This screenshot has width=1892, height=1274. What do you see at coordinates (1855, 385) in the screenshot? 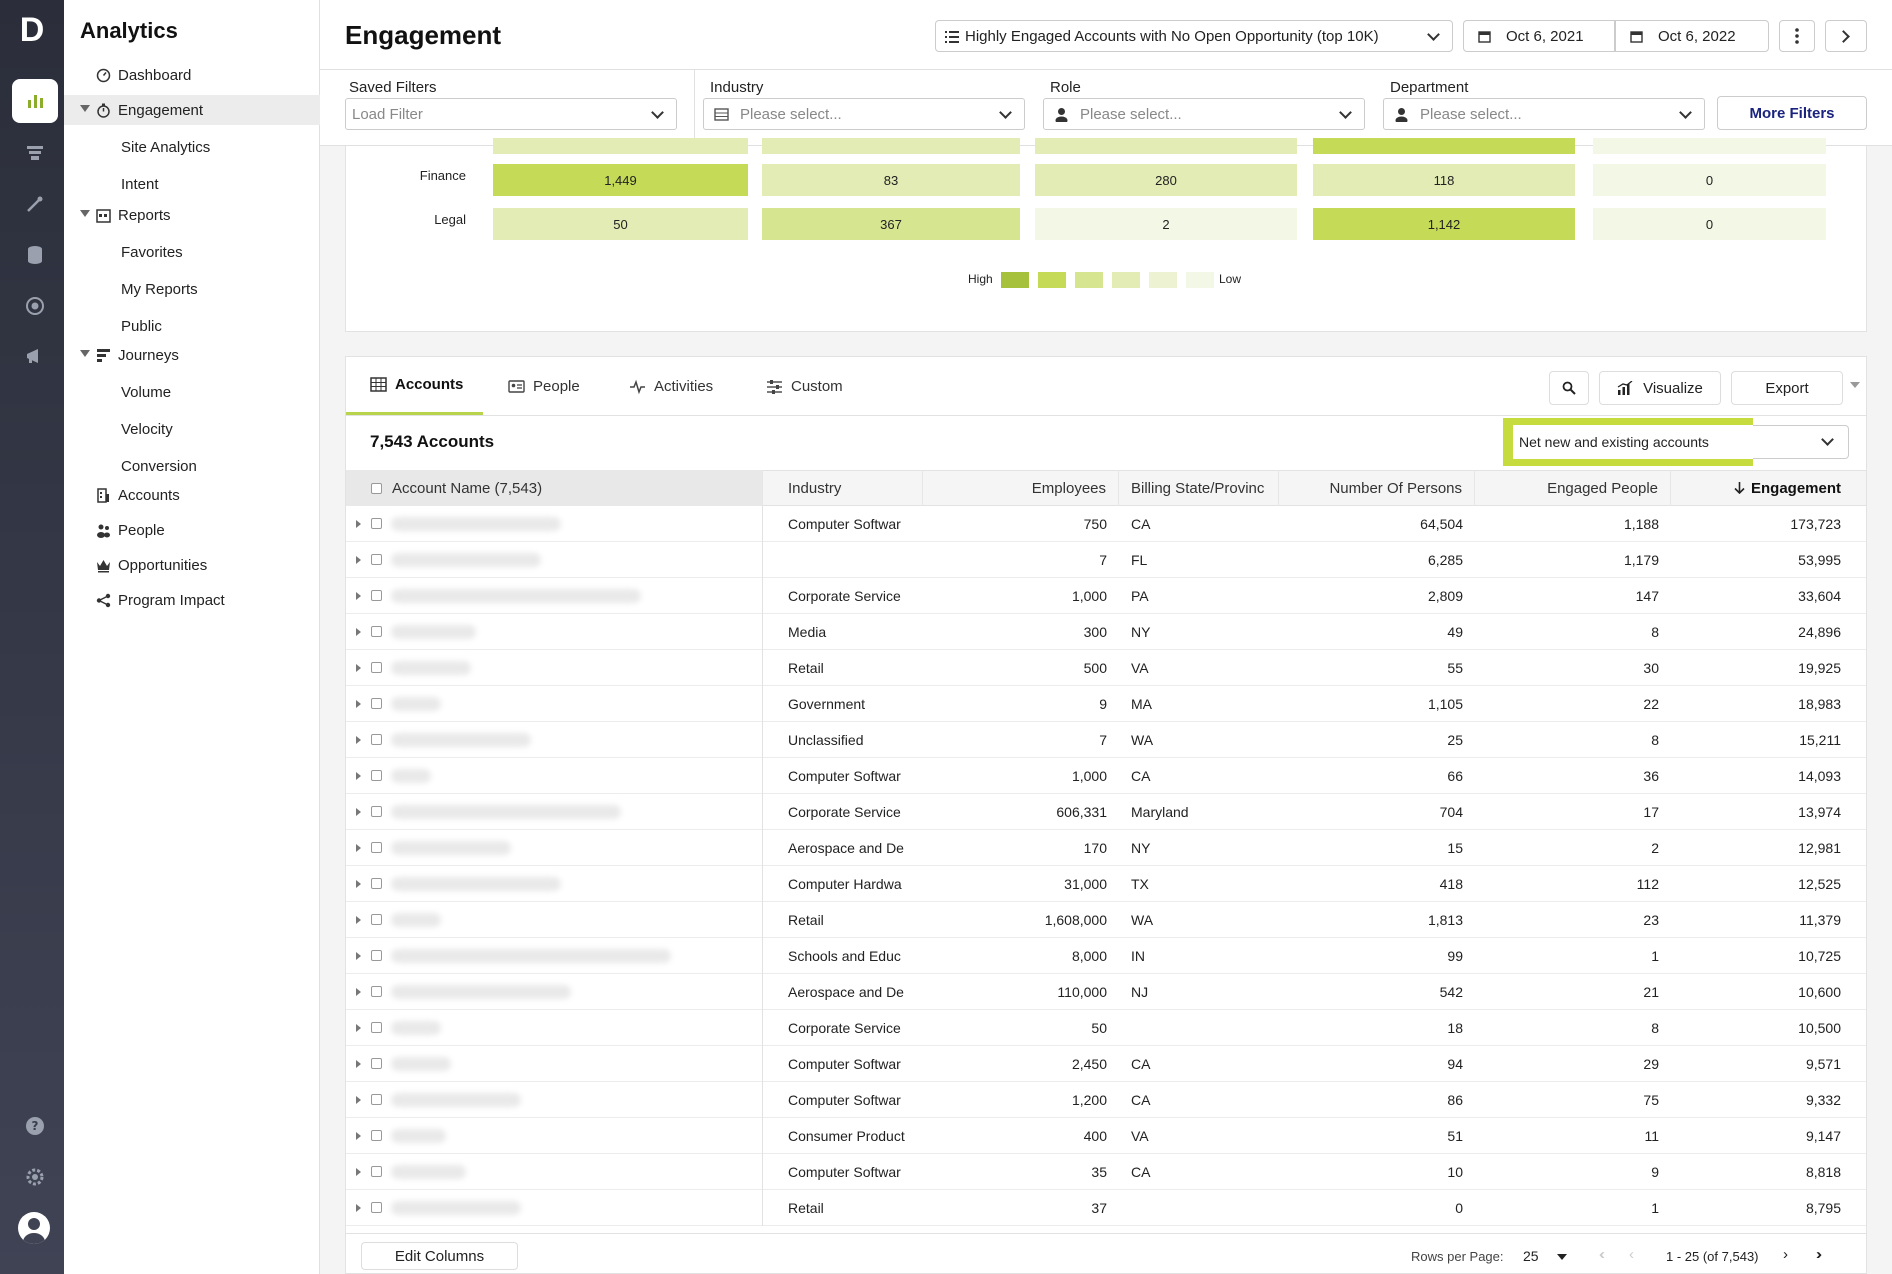
I see `export-caret-icon` at bounding box center [1855, 385].